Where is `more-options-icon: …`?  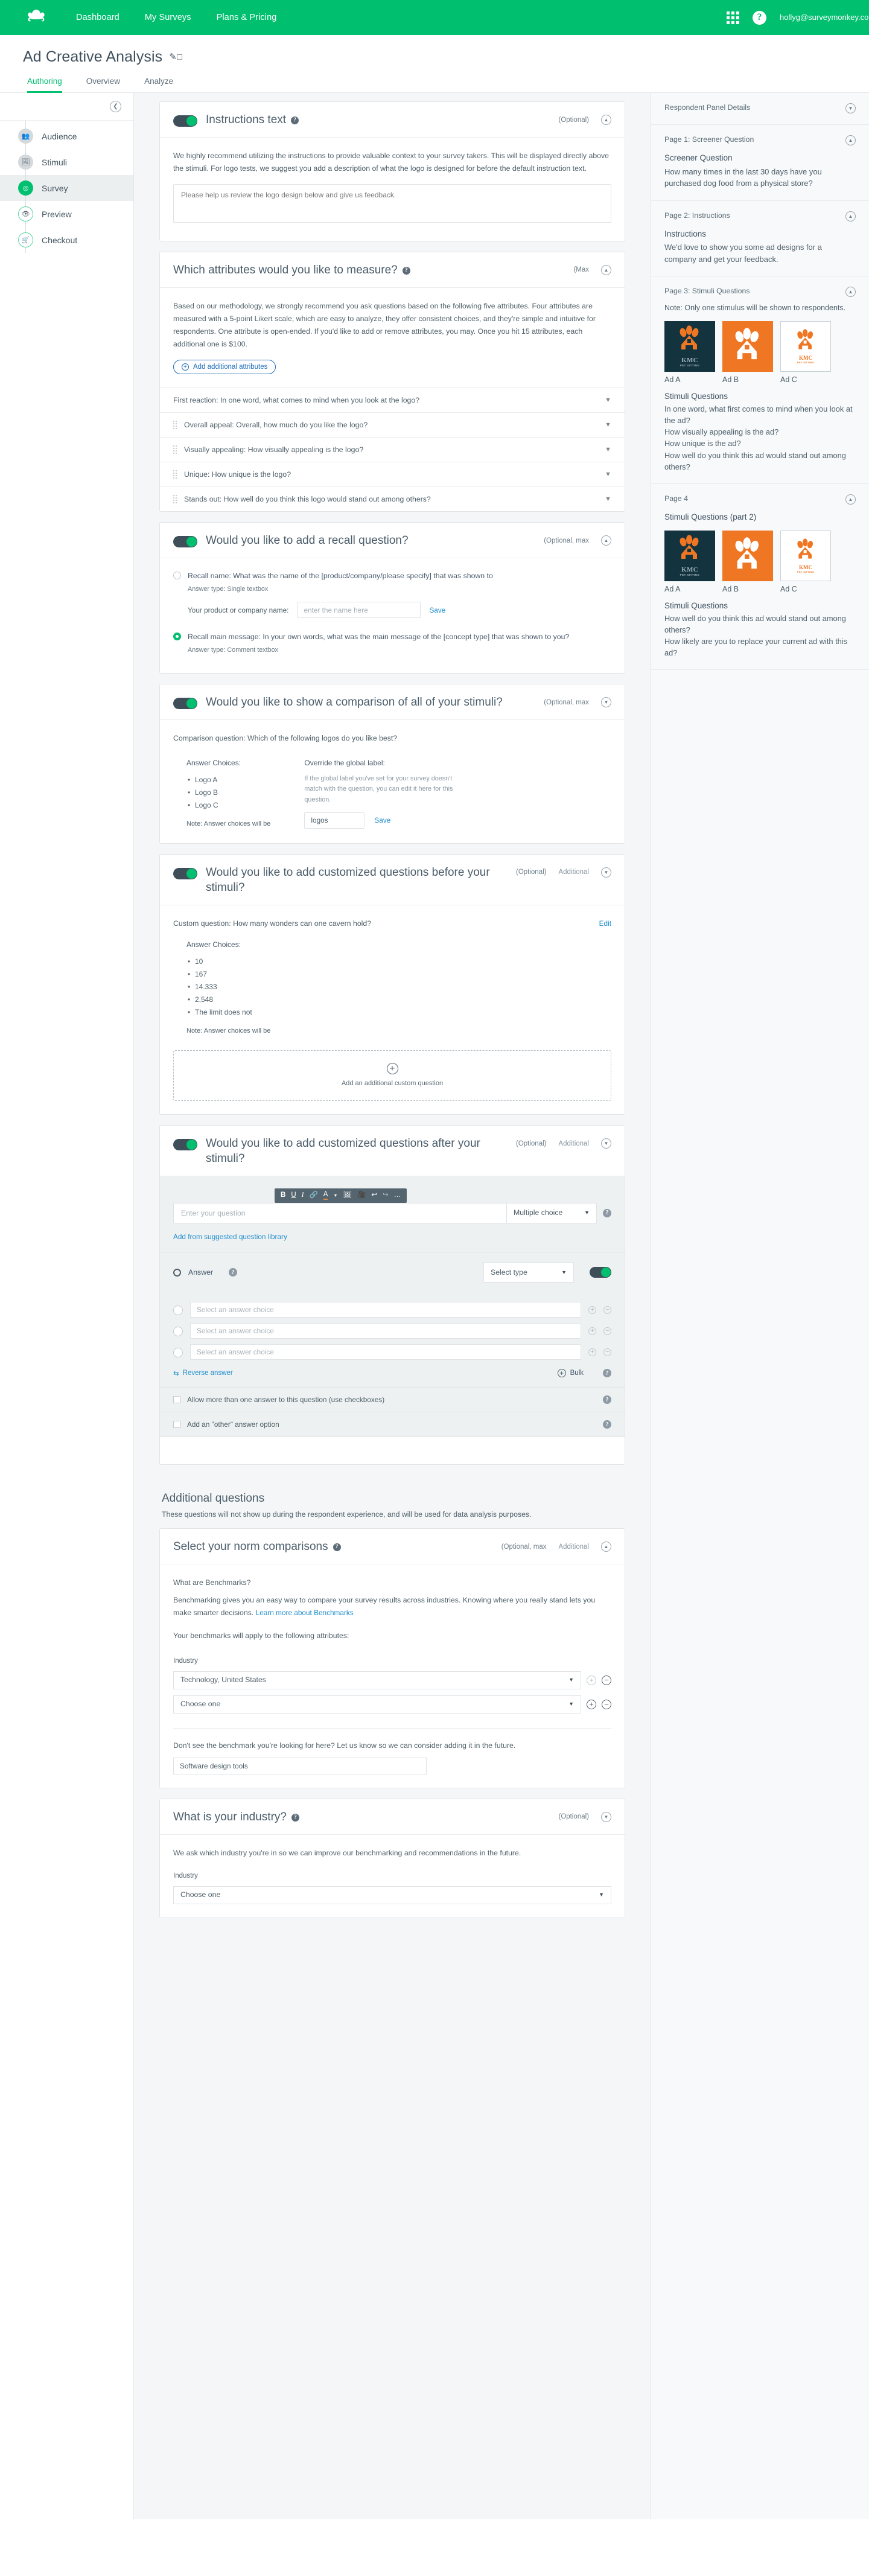
more-options-icon: … is located at coordinates (397, 1195).